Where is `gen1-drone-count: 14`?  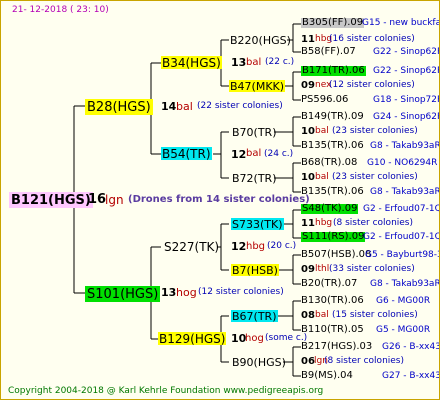 gen1-drone-count: 14 is located at coordinates (169, 106).